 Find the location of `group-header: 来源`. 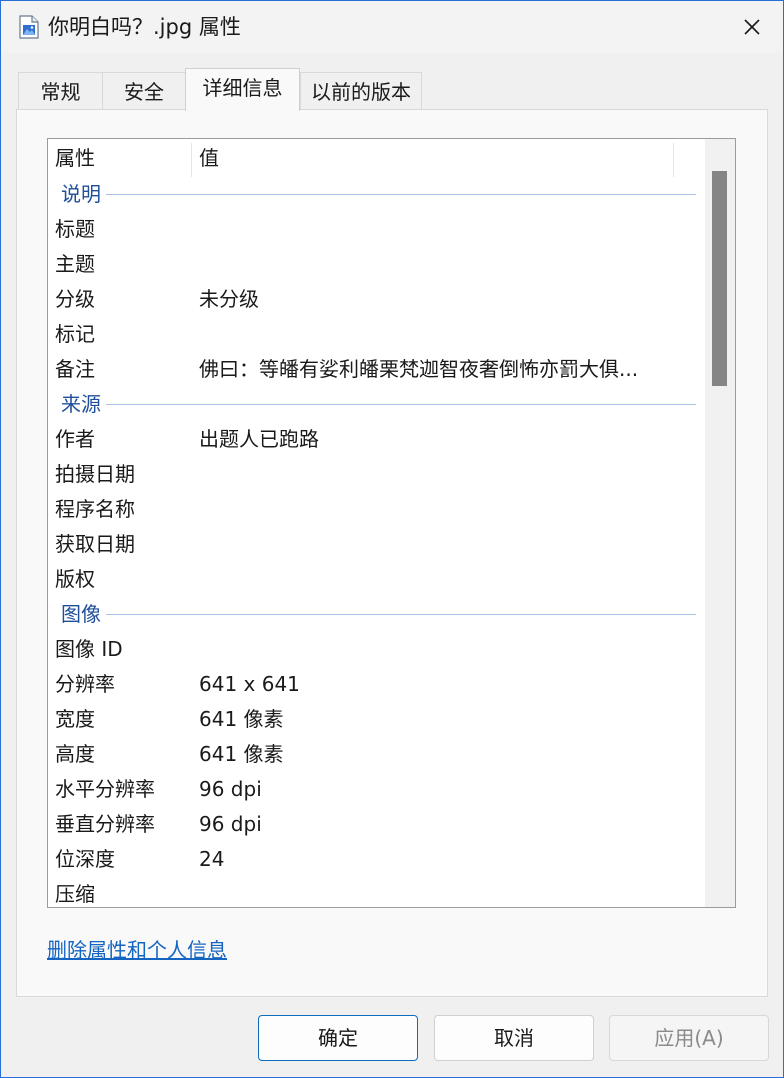

group-header: 来源 is located at coordinates (376, 404).